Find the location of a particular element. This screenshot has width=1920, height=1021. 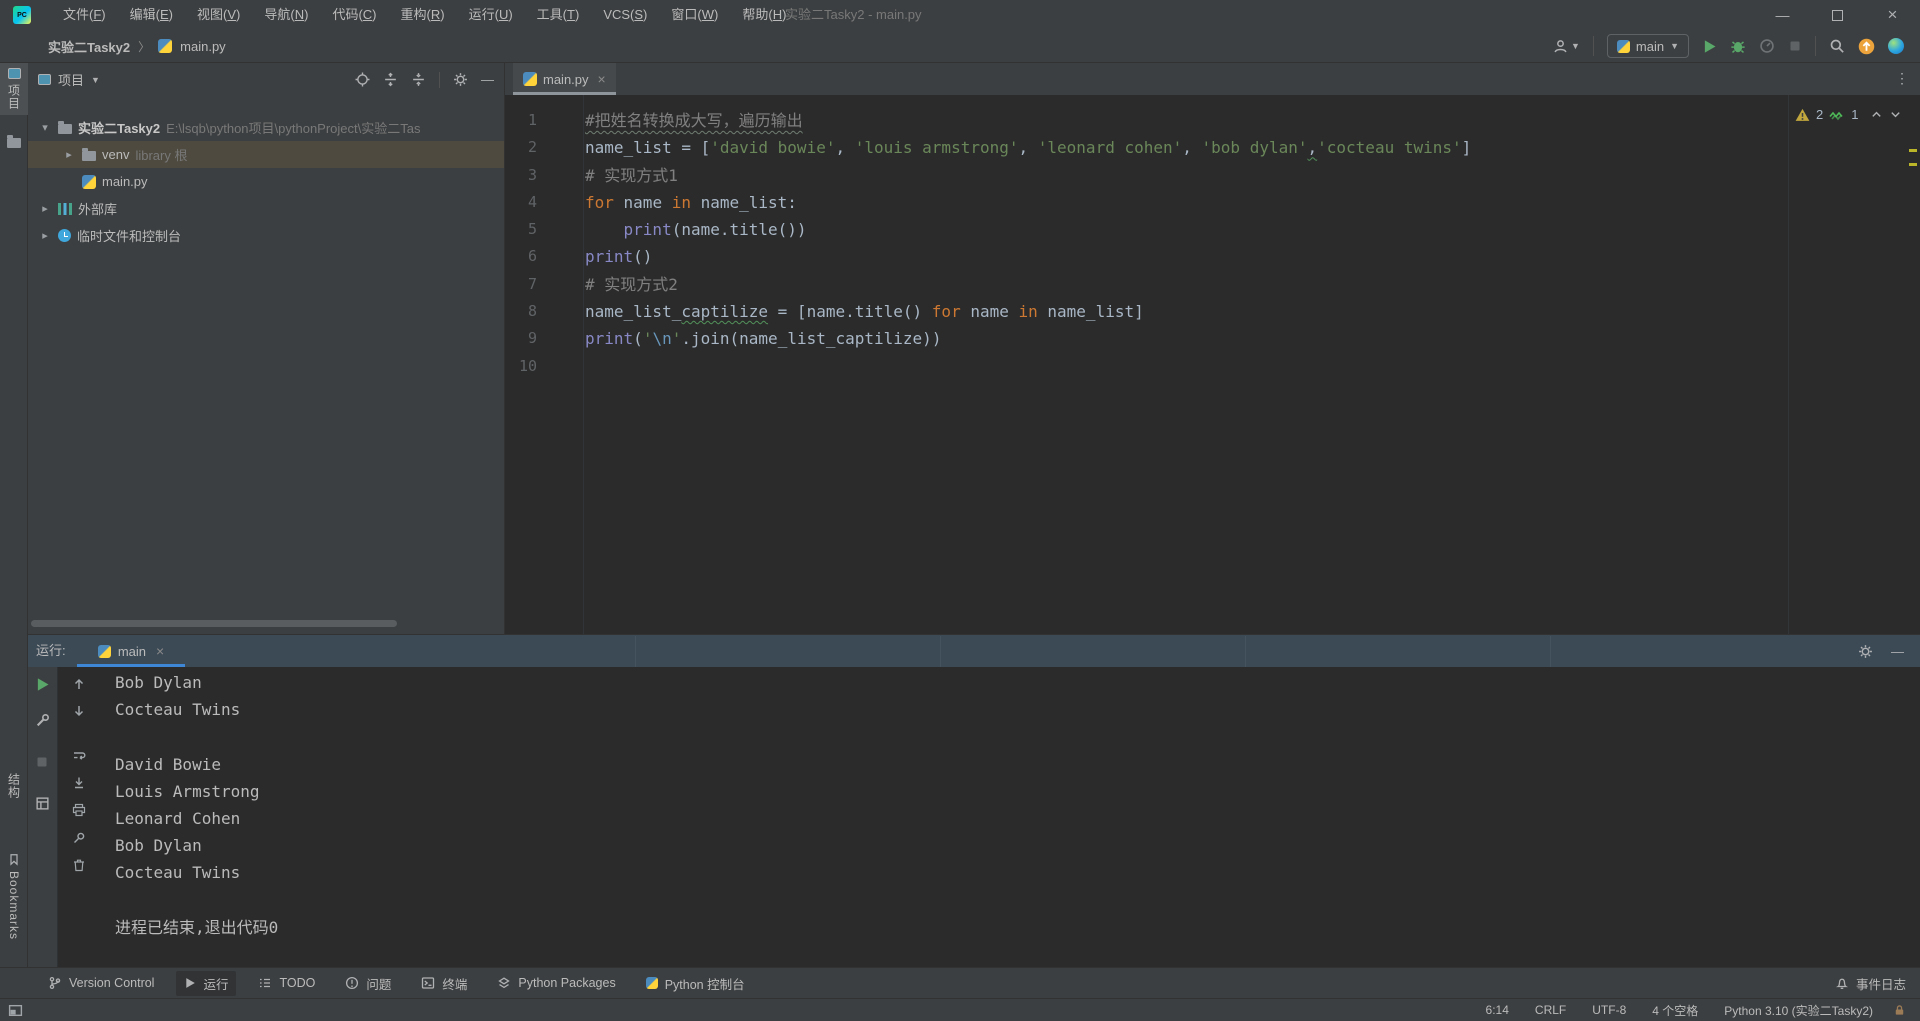

status-widget: Python 3.10 (实验二Tasky2) is located at coordinates (1798, 1010).